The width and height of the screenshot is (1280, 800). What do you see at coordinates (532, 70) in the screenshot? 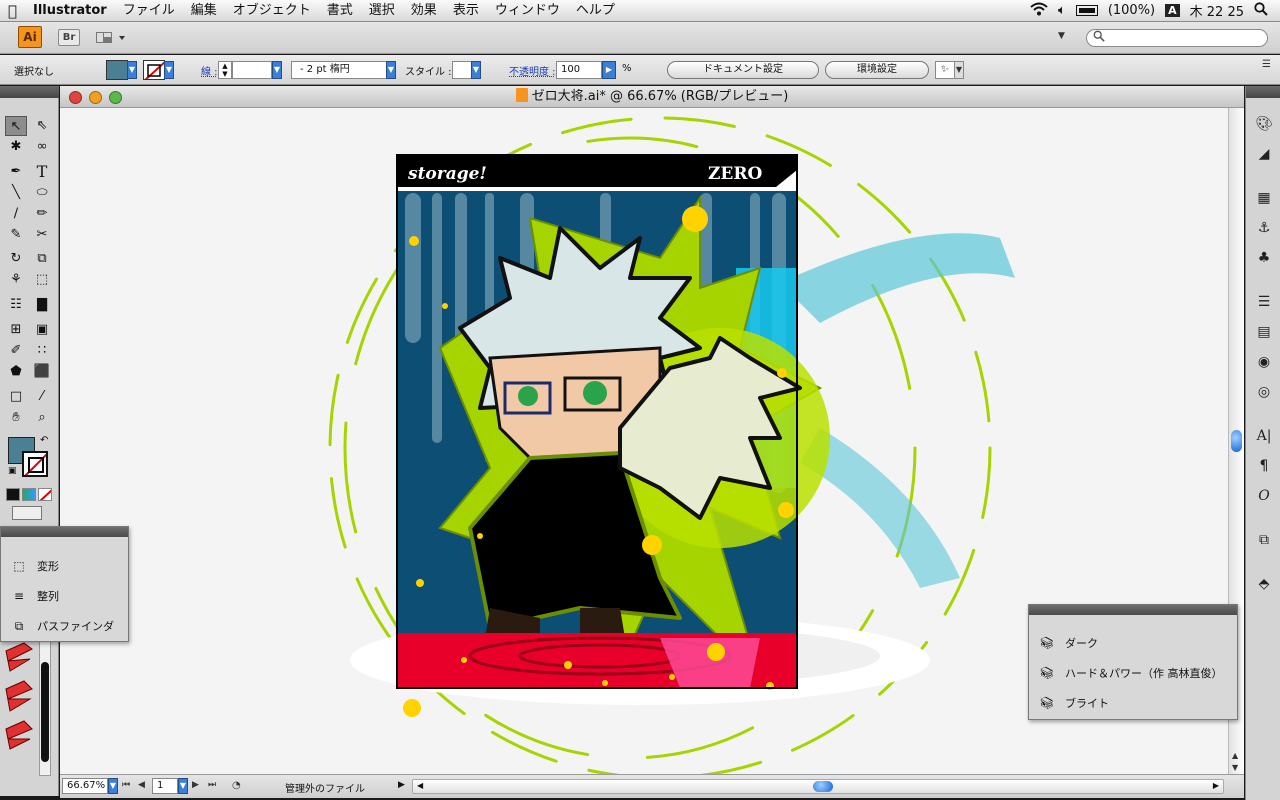
I see `opacity-link: 不透明度 :` at bounding box center [532, 70].